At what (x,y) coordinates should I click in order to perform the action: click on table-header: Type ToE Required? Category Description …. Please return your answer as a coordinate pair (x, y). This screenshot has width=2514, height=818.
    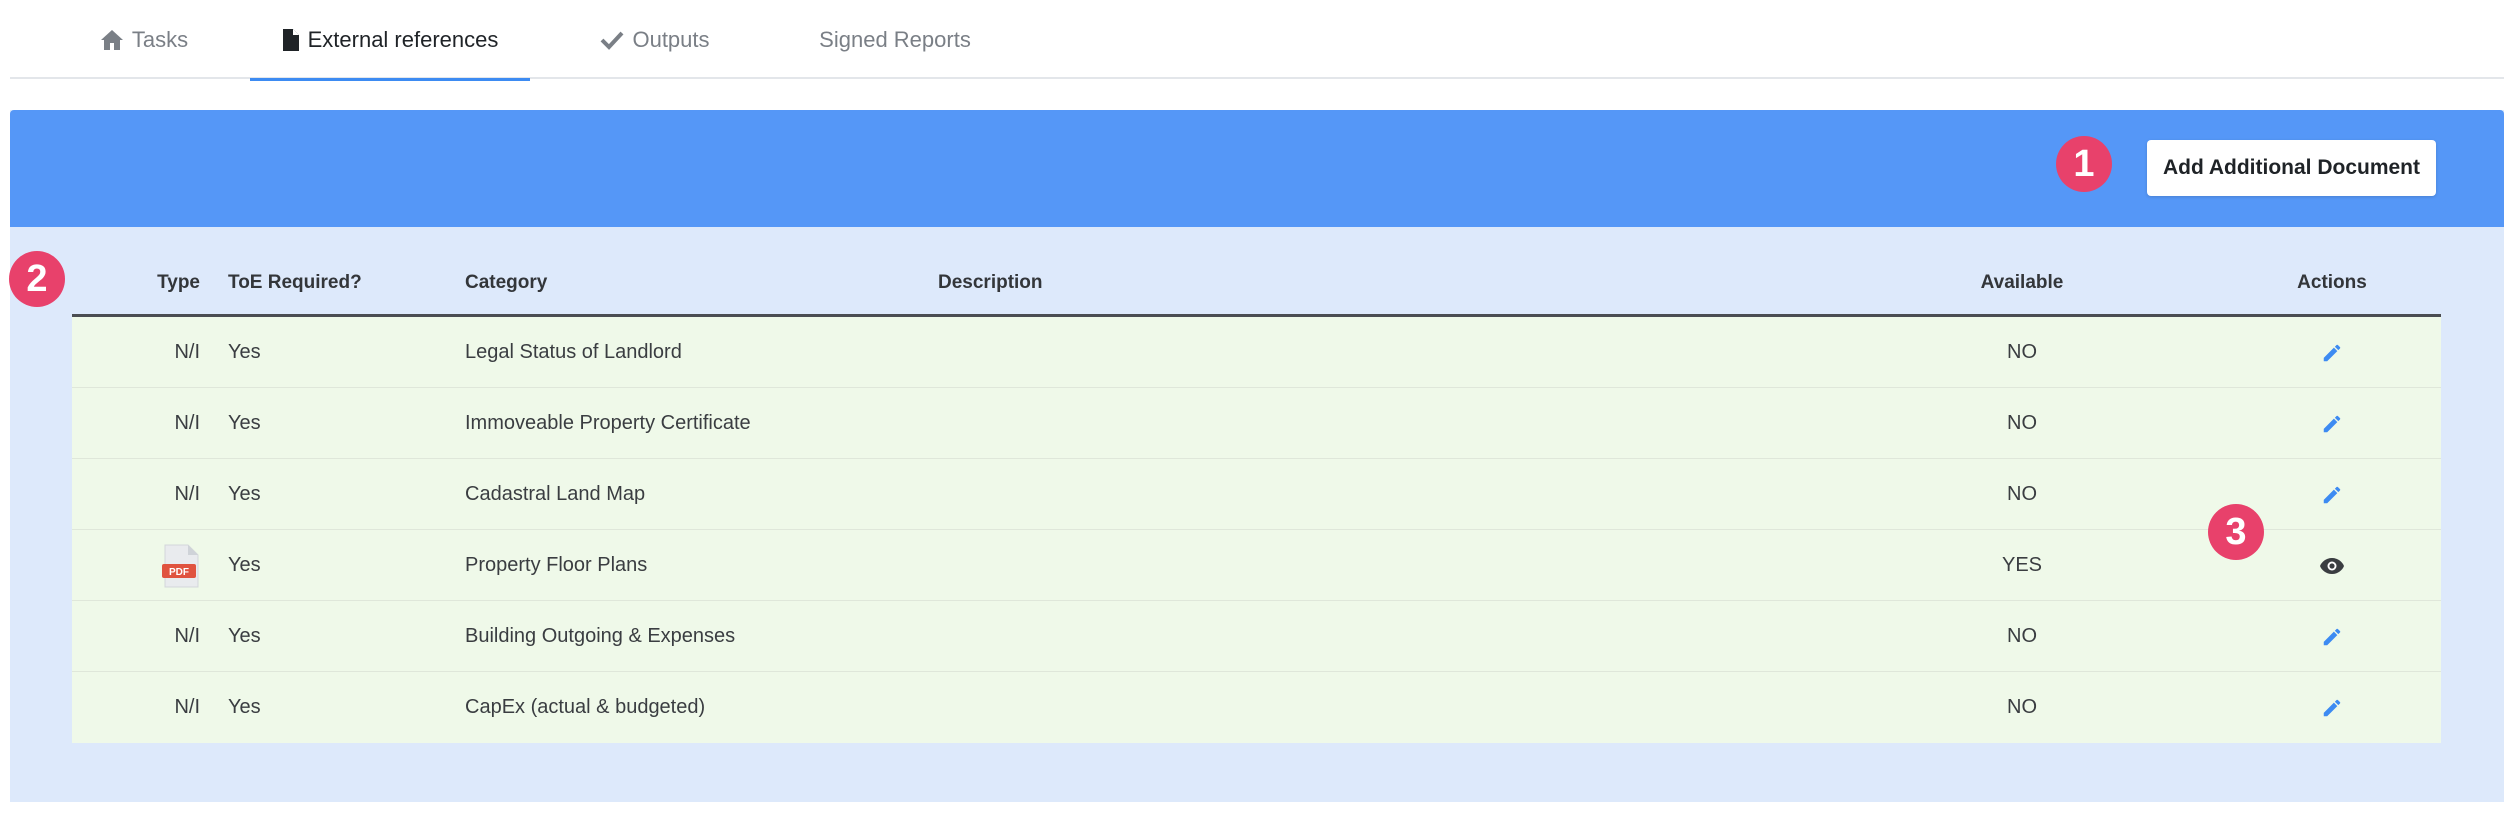
    Looking at the image, I should click on (1256, 284).